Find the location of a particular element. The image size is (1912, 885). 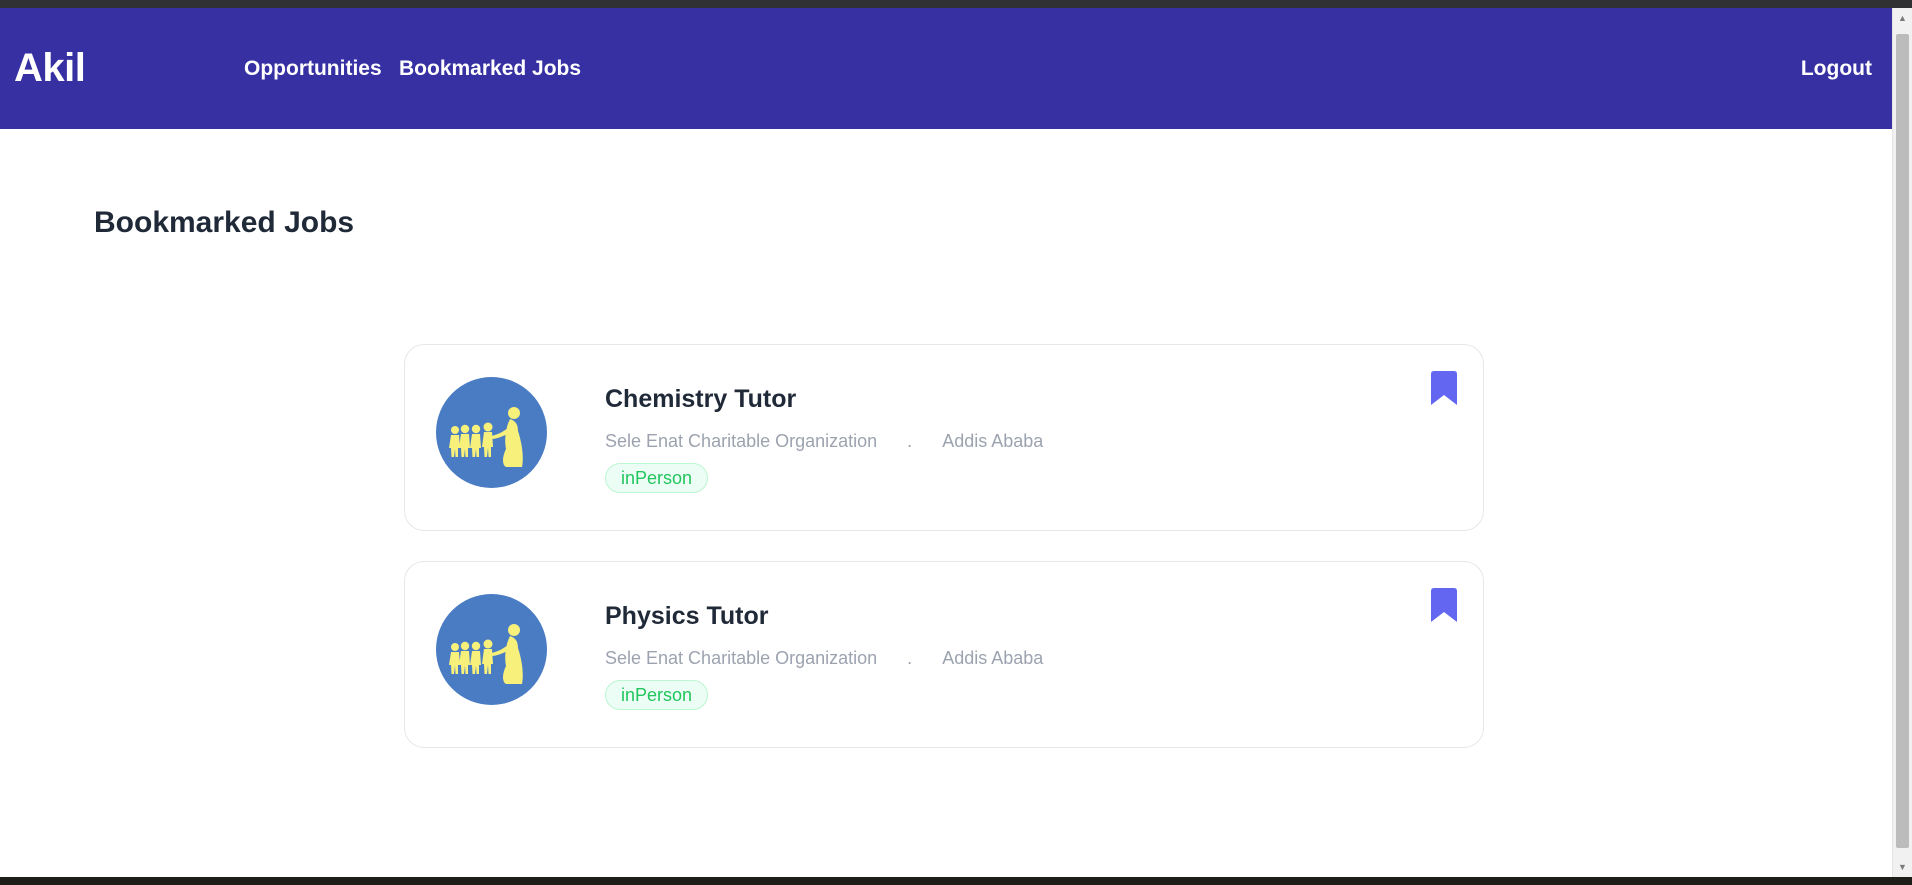

page-title: Bookmarked Jobs is located at coordinates (224, 222).